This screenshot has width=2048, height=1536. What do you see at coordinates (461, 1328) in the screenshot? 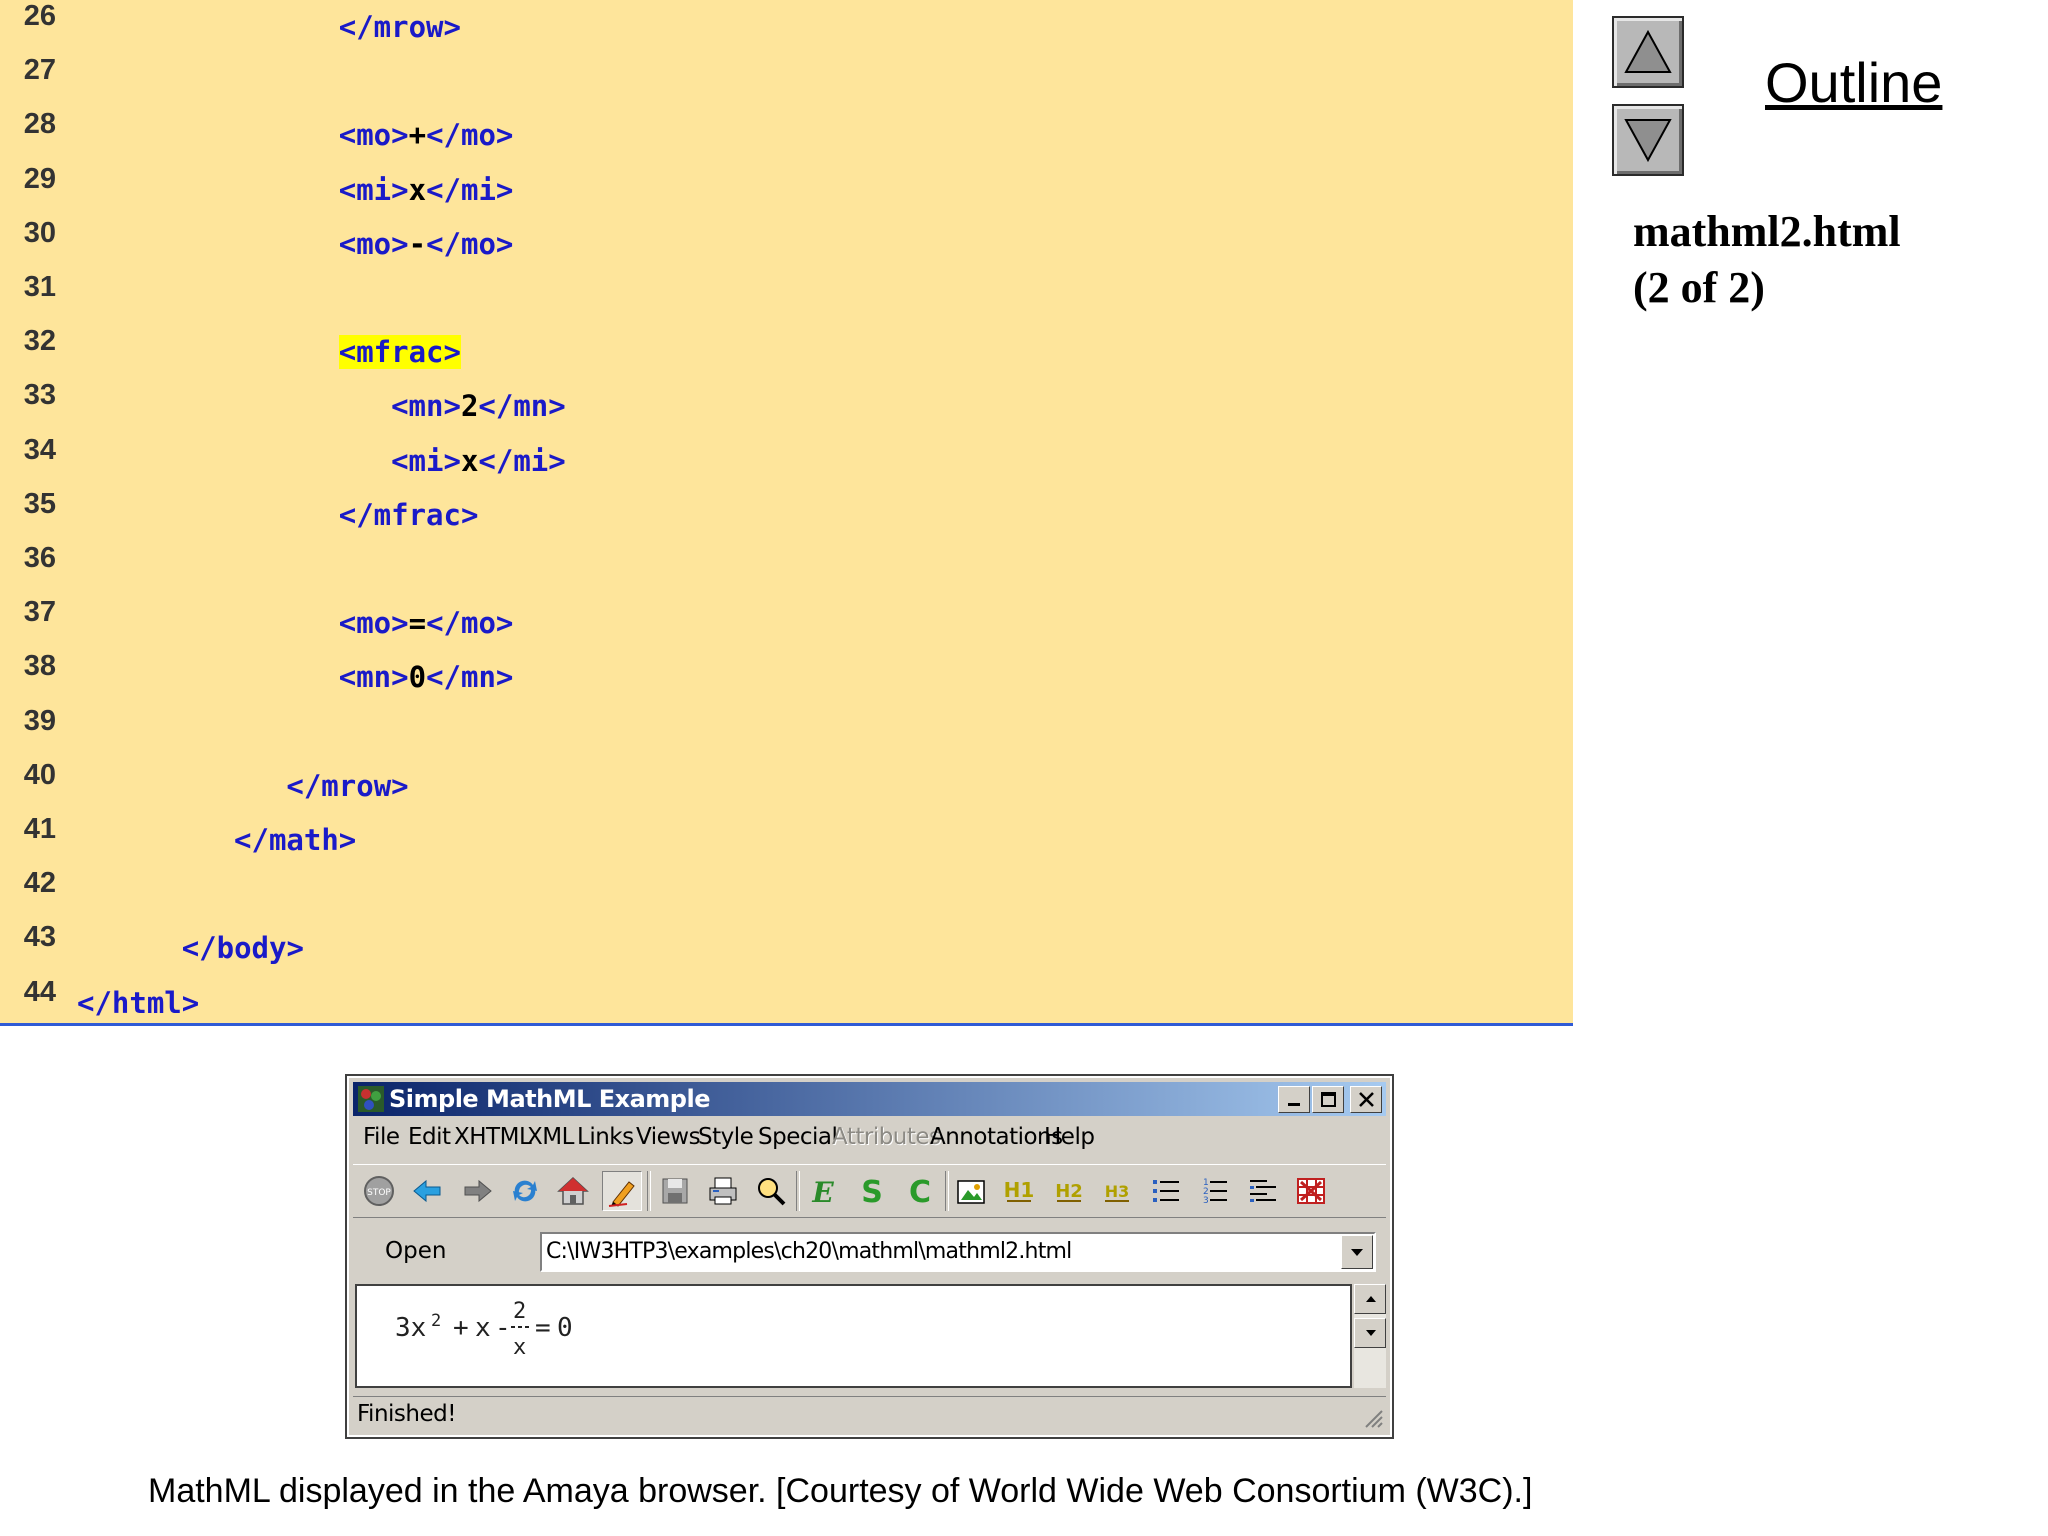
I see `math-plus: +` at bounding box center [461, 1328].